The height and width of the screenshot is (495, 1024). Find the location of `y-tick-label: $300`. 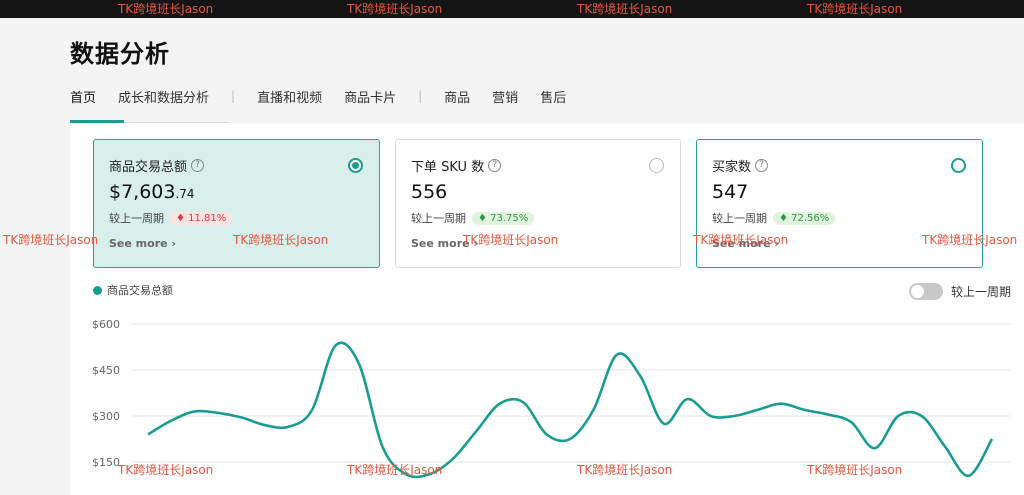

y-tick-label: $300 is located at coordinates (106, 416).